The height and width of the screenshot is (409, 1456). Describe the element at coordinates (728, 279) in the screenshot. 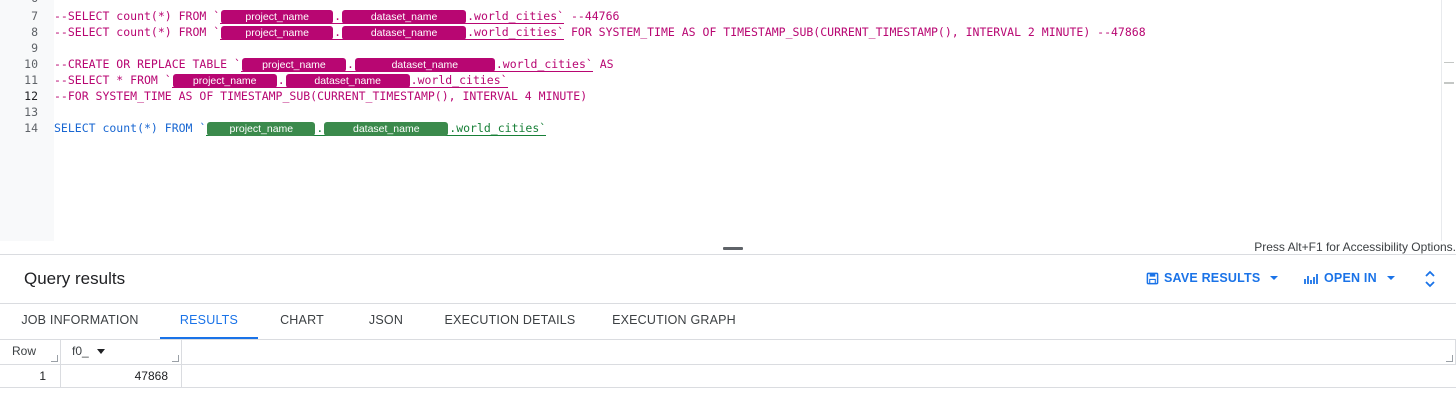

I see `results-header: Query results SAVE RESULTS OPEN IN` at that location.